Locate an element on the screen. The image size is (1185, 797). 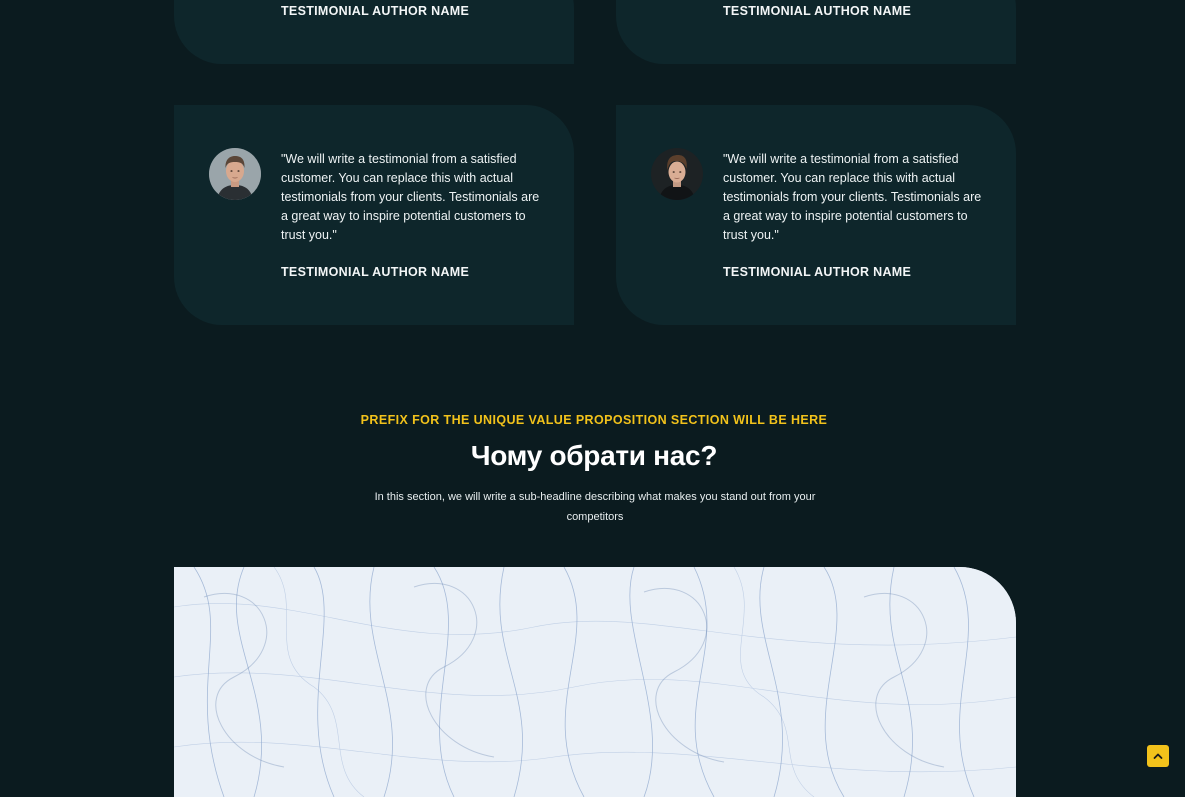
chevron-up-icon is located at coordinates (1158, 756).